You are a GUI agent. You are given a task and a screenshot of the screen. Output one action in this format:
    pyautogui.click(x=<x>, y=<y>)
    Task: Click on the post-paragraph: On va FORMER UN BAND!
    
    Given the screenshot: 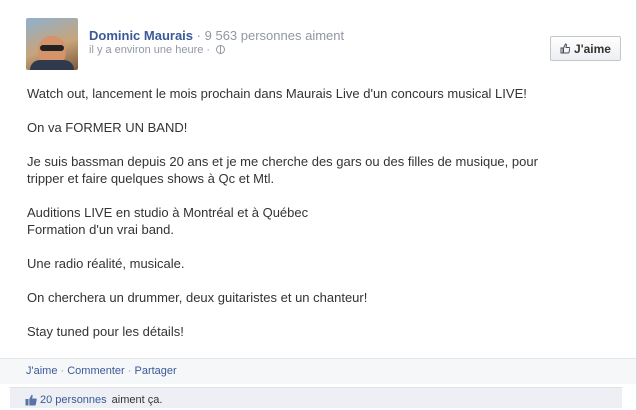 What is the action you would take?
    pyautogui.click(x=107, y=127)
    